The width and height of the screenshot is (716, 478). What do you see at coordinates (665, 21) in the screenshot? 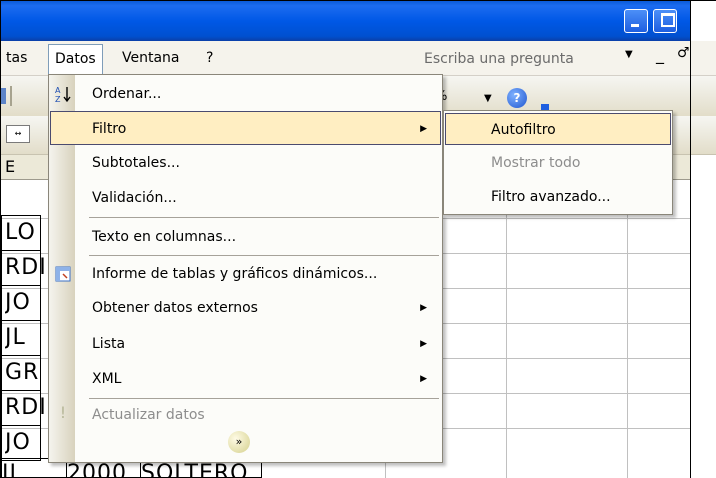
I see `restore-window-button` at bounding box center [665, 21].